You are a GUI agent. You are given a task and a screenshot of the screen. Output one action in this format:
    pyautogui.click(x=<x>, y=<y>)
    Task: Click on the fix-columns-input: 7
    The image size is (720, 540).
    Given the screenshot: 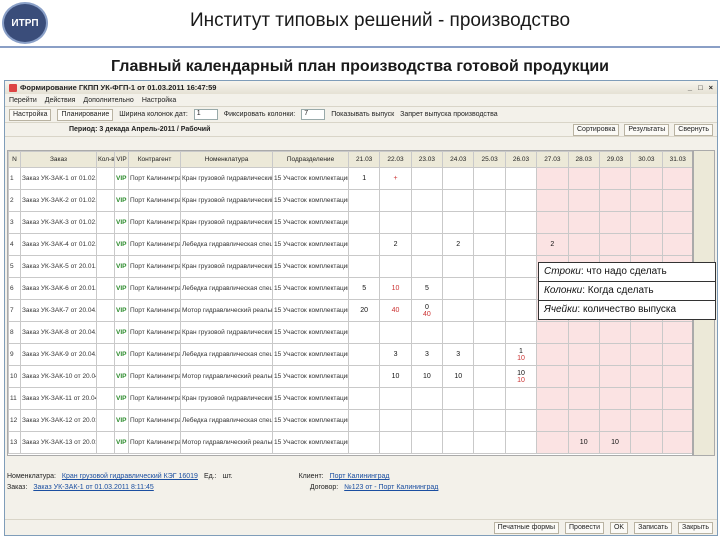 What is the action you would take?
    pyautogui.click(x=313, y=114)
    